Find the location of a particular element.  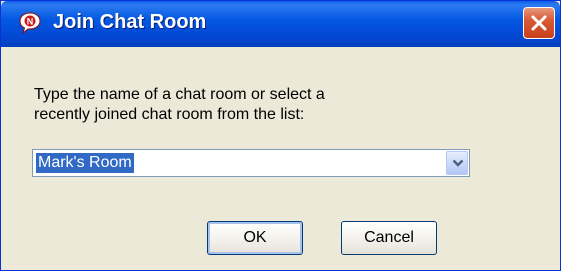

dropdown-button is located at coordinates (457, 163).